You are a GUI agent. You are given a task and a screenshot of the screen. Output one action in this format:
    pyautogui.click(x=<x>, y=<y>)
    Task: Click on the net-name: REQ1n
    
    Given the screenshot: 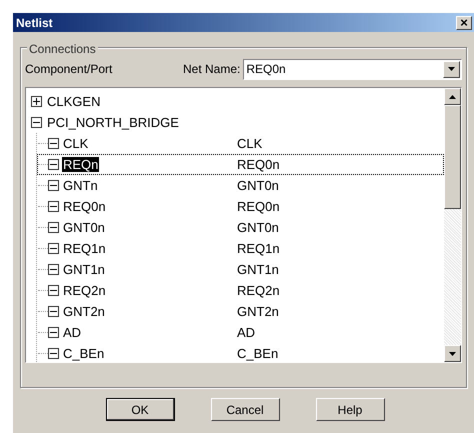 What is the action you would take?
    pyautogui.click(x=258, y=249)
    